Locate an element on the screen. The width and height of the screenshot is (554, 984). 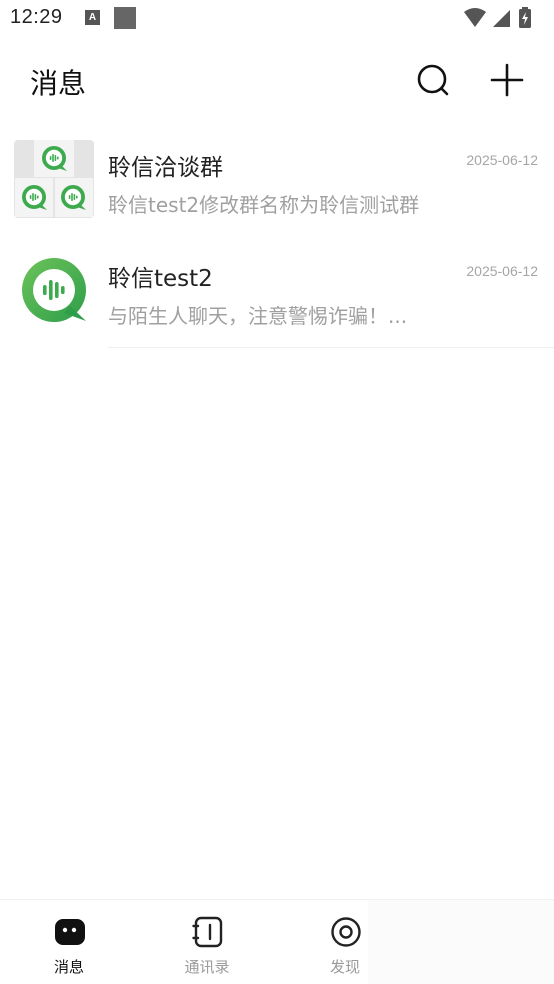
conversation-name: 聆信洽谈群 is located at coordinates (165, 168).